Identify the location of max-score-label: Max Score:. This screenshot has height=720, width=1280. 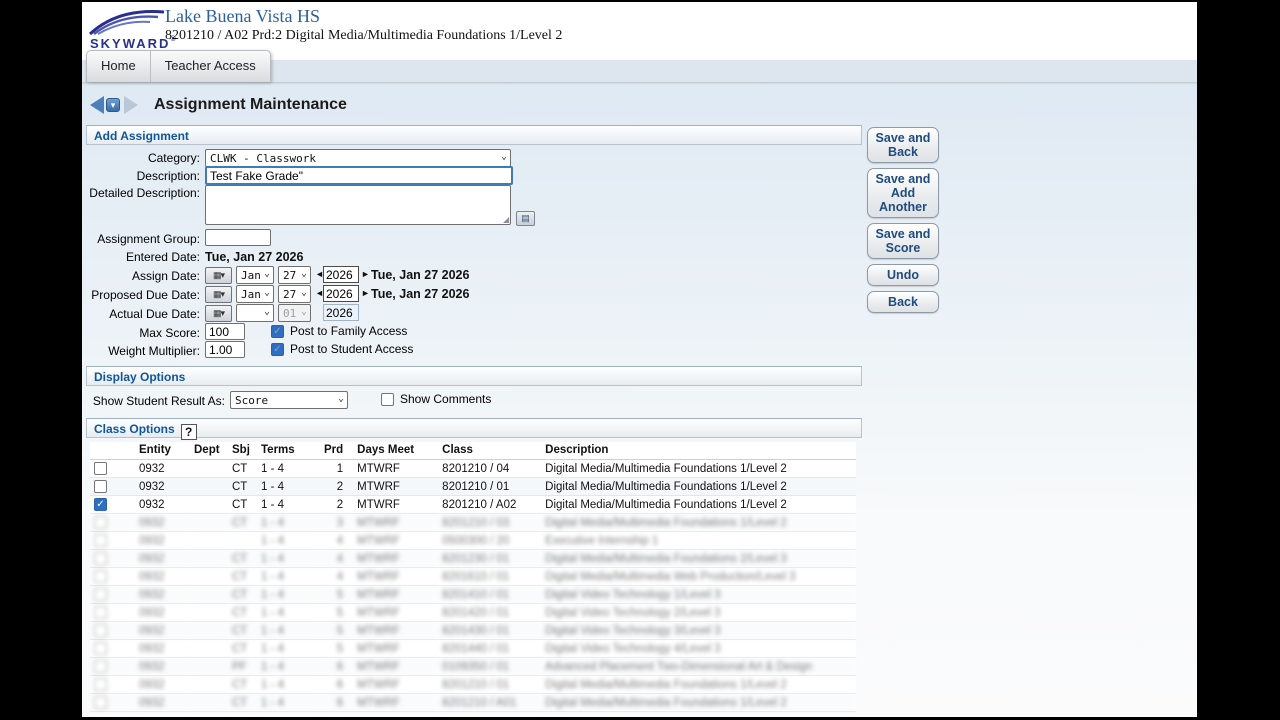
(169, 333).